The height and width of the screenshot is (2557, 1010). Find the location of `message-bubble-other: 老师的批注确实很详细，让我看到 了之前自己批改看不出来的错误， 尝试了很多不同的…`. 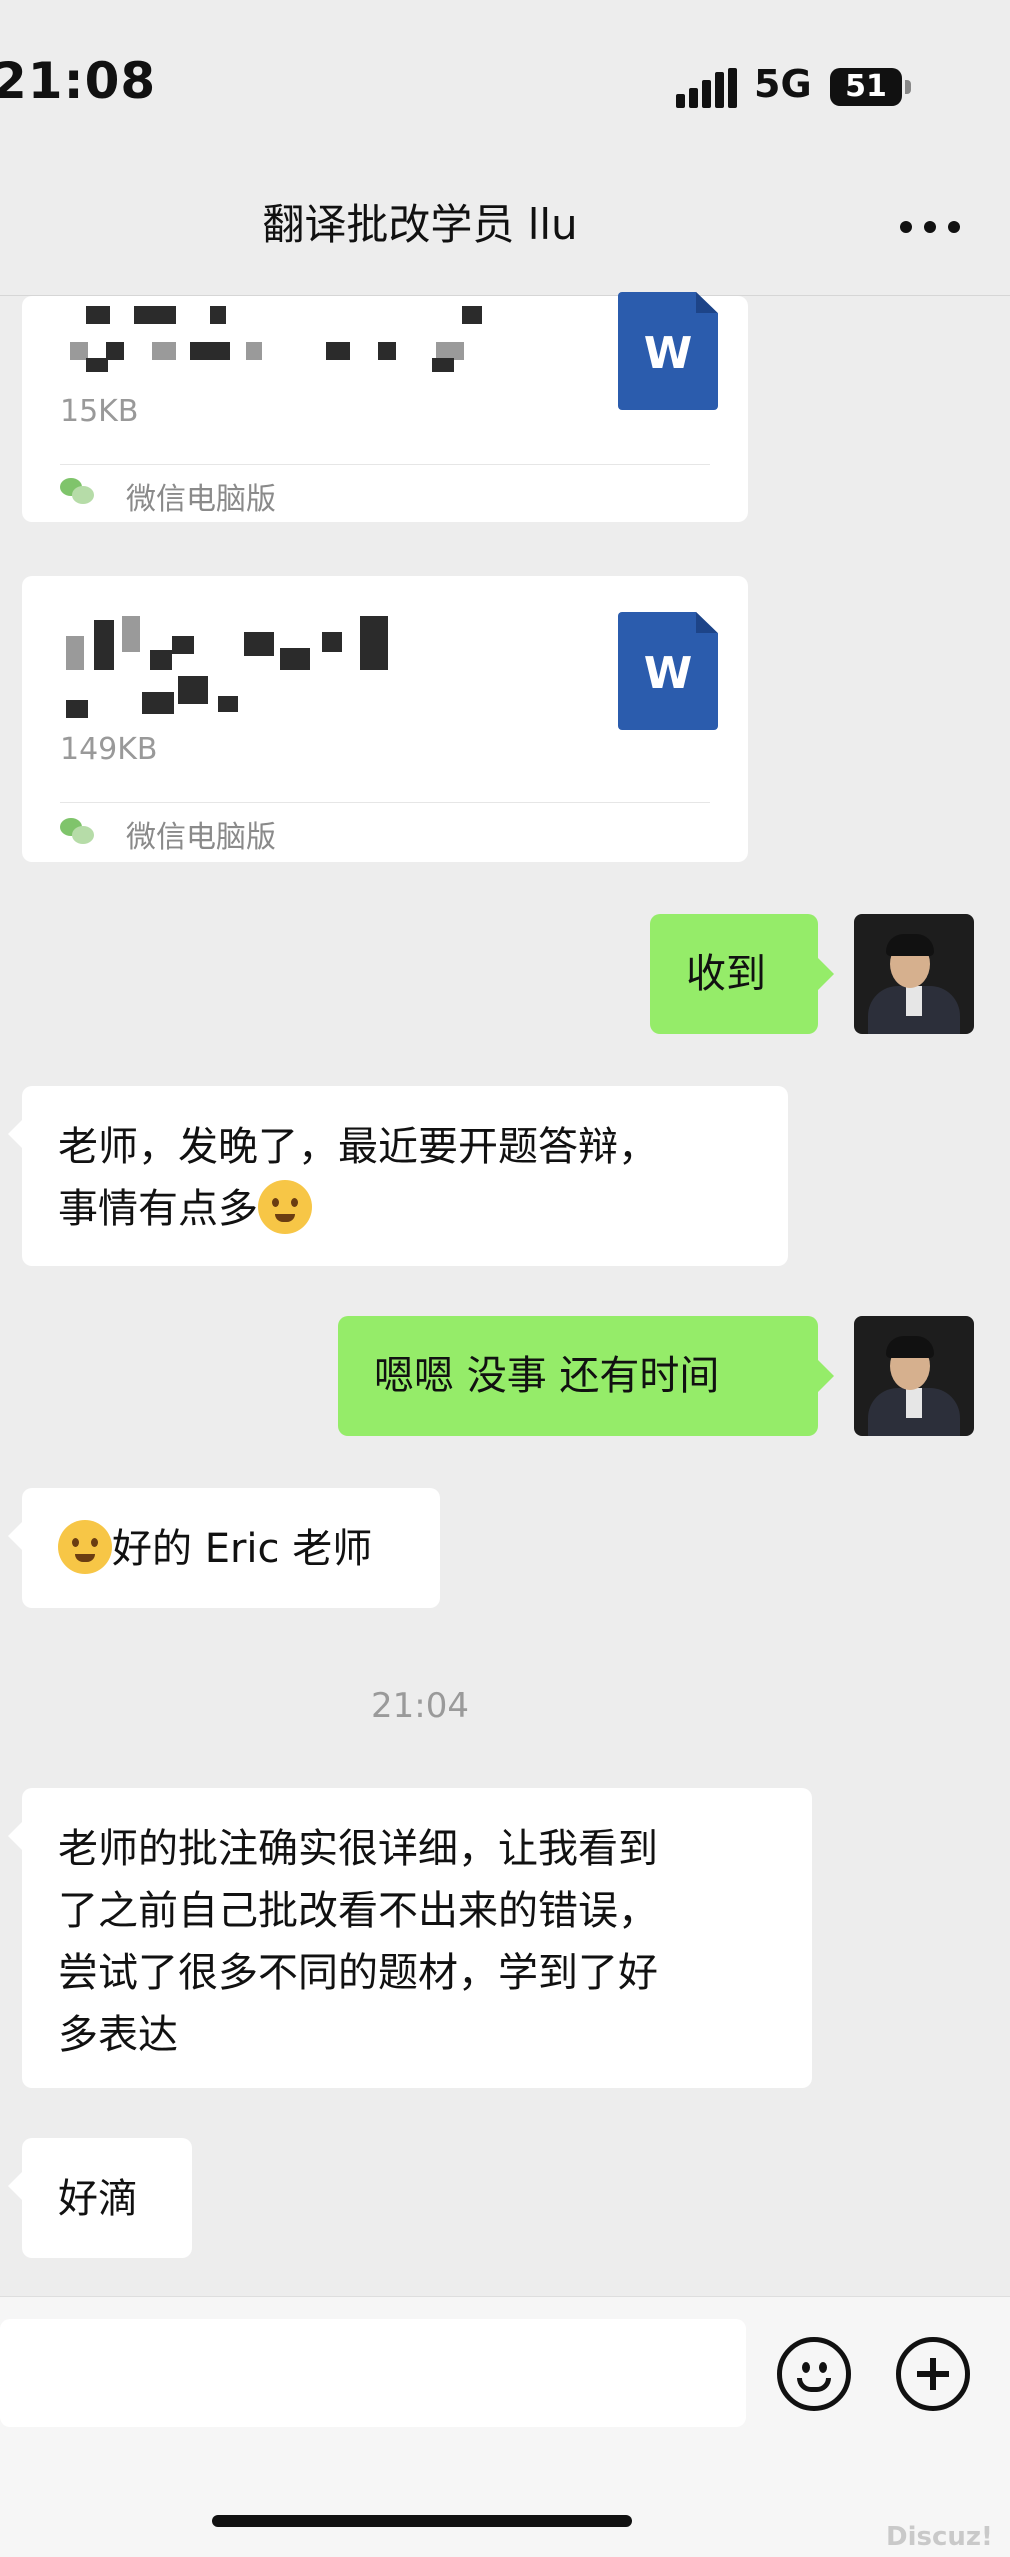

message-bubble-other: 老师的批注确实很详细，让我看到 了之前自己批改看不出来的错误， 尝试了很多不同的… is located at coordinates (410, 1938).